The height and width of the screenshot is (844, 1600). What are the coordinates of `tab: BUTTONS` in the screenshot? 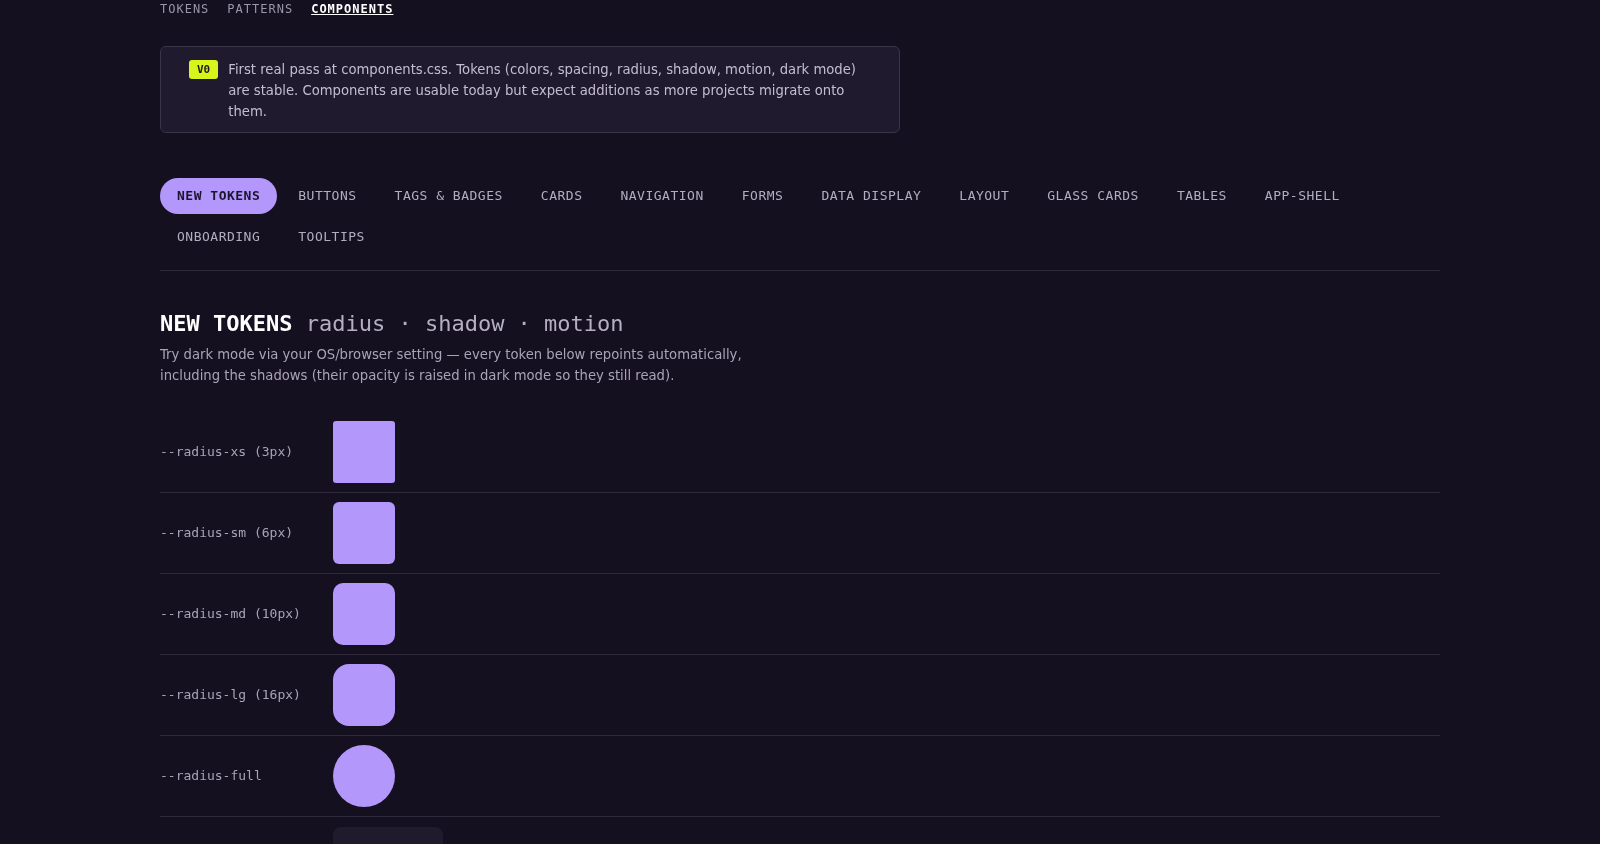 It's located at (327, 196).